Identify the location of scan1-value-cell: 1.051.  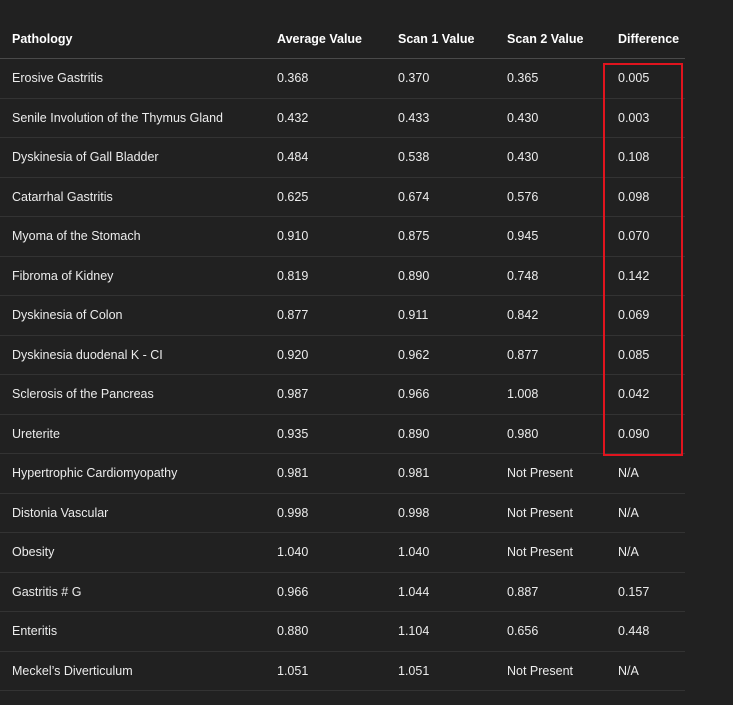
(452, 671).